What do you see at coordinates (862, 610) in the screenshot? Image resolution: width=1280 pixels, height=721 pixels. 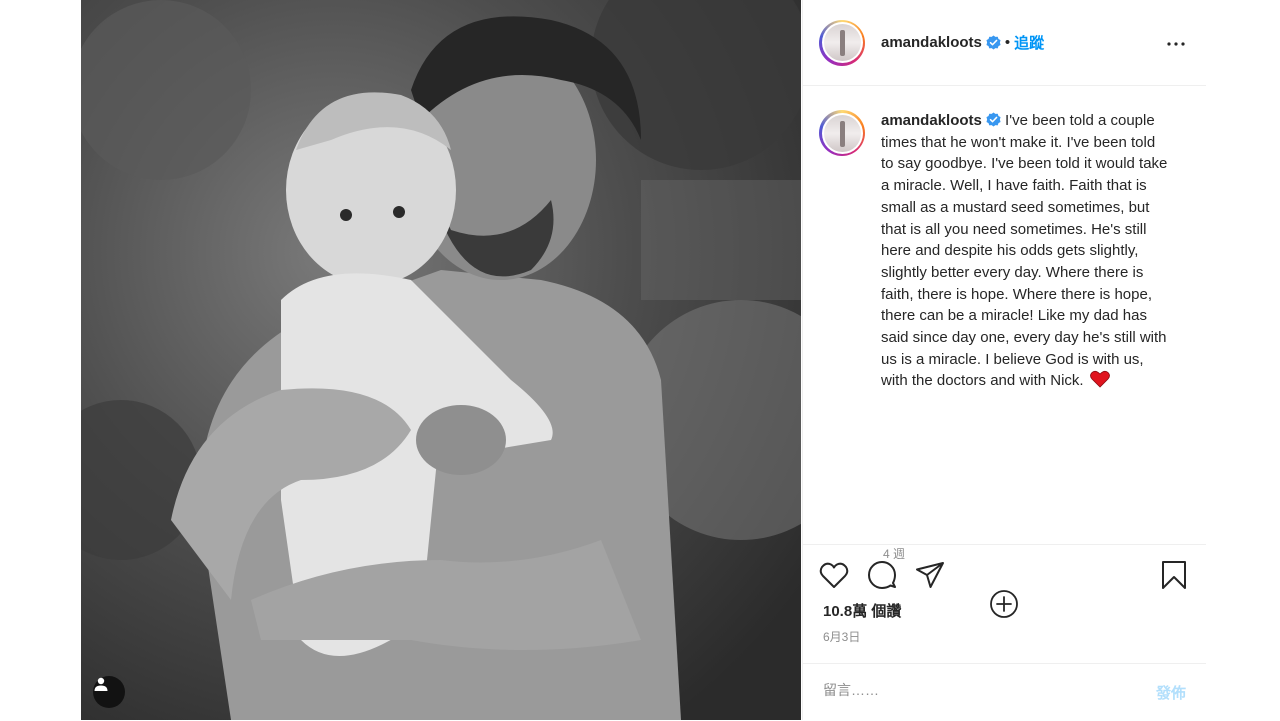 I see `likes-count: 10.8萬 個讚` at bounding box center [862, 610].